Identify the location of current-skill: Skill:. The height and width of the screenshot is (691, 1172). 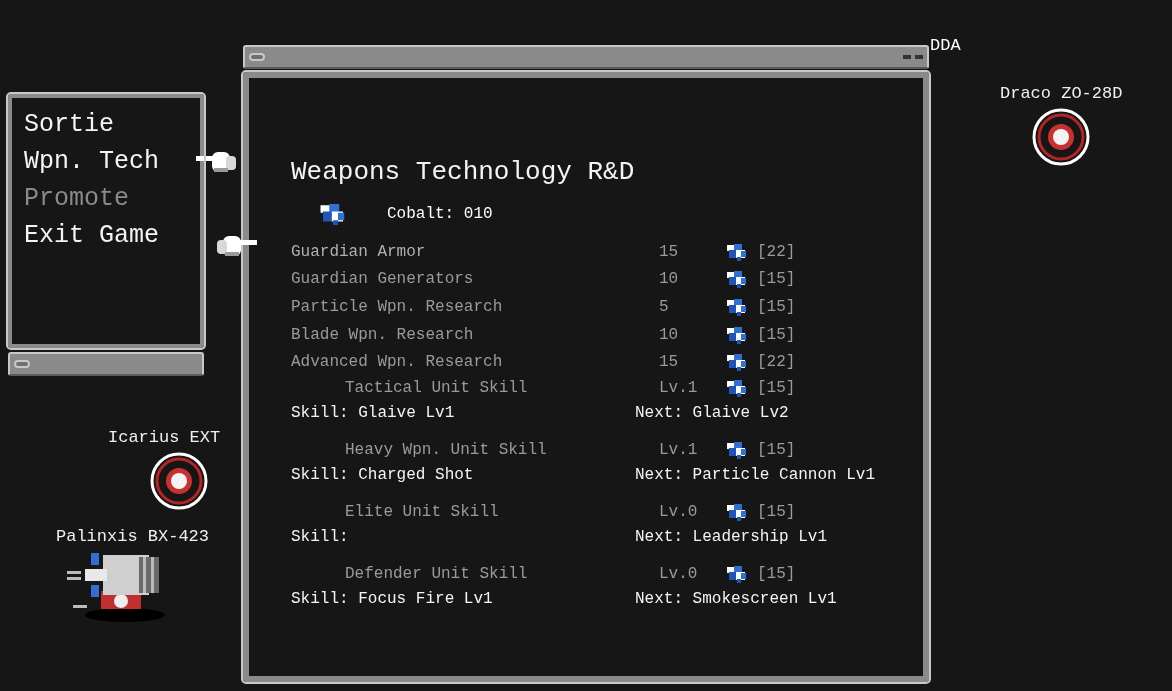
(320, 538).